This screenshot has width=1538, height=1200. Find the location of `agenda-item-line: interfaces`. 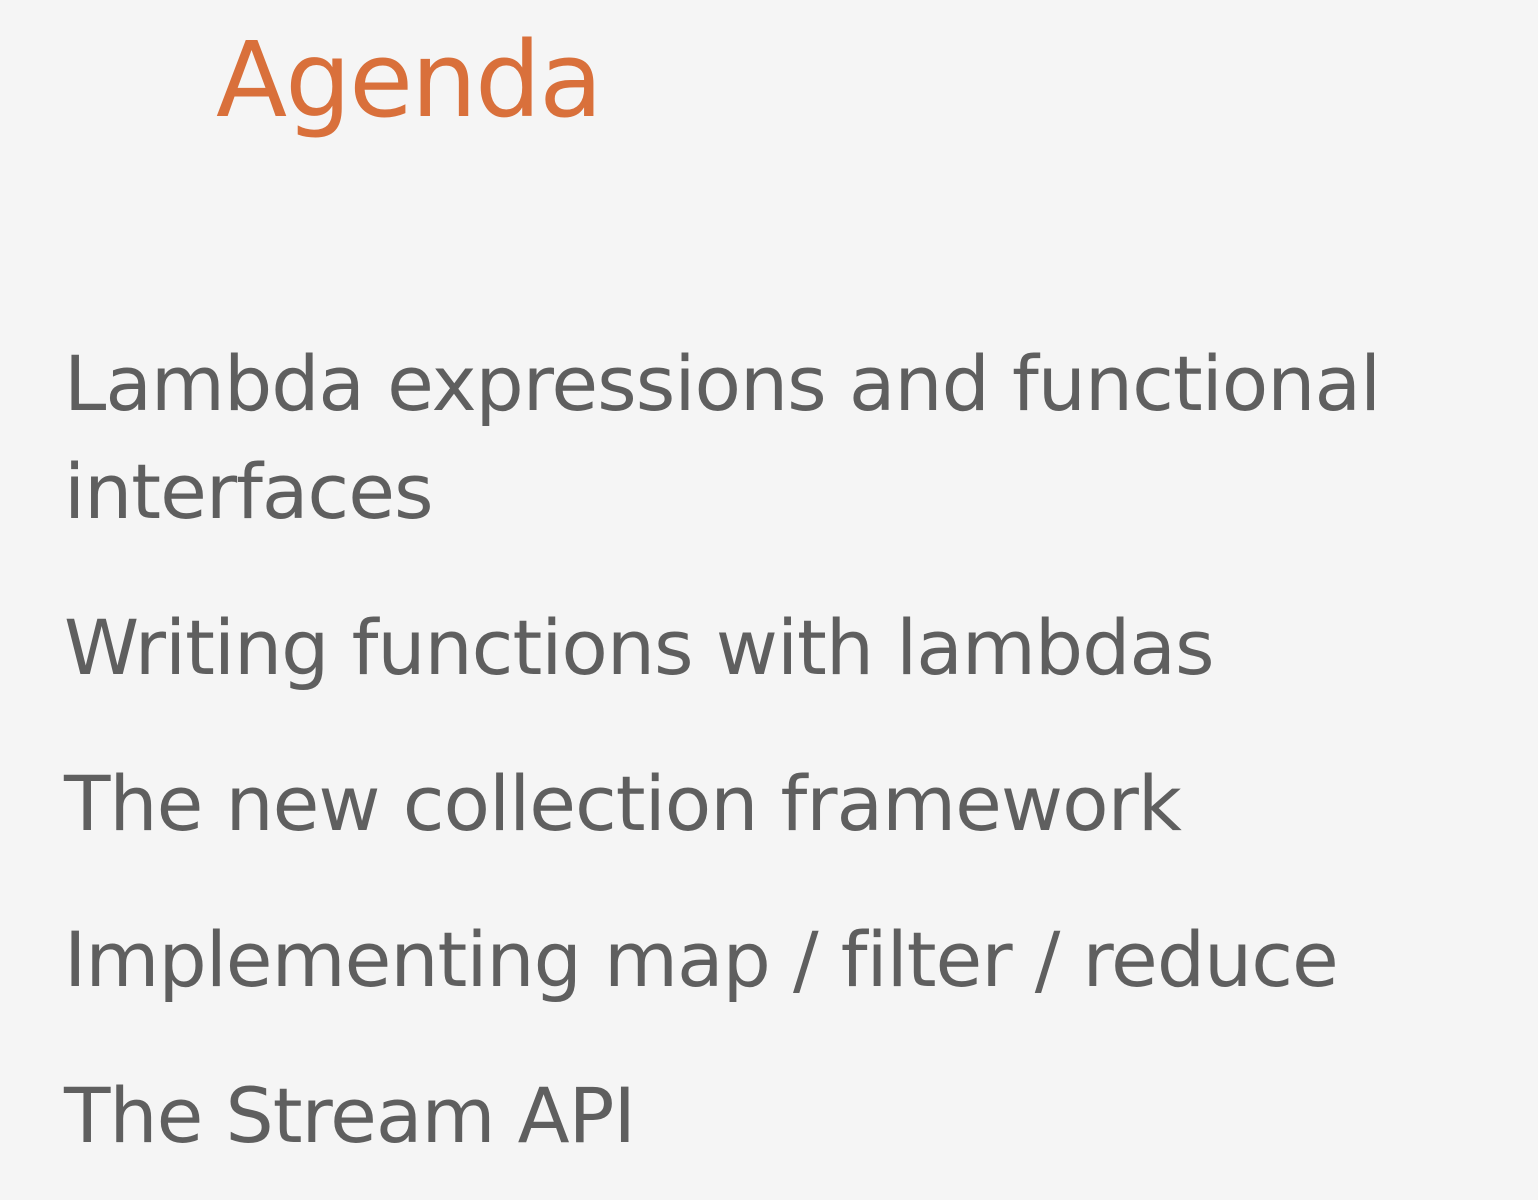

agenda-item-line: interfaces is located at coordinates (249, 491).